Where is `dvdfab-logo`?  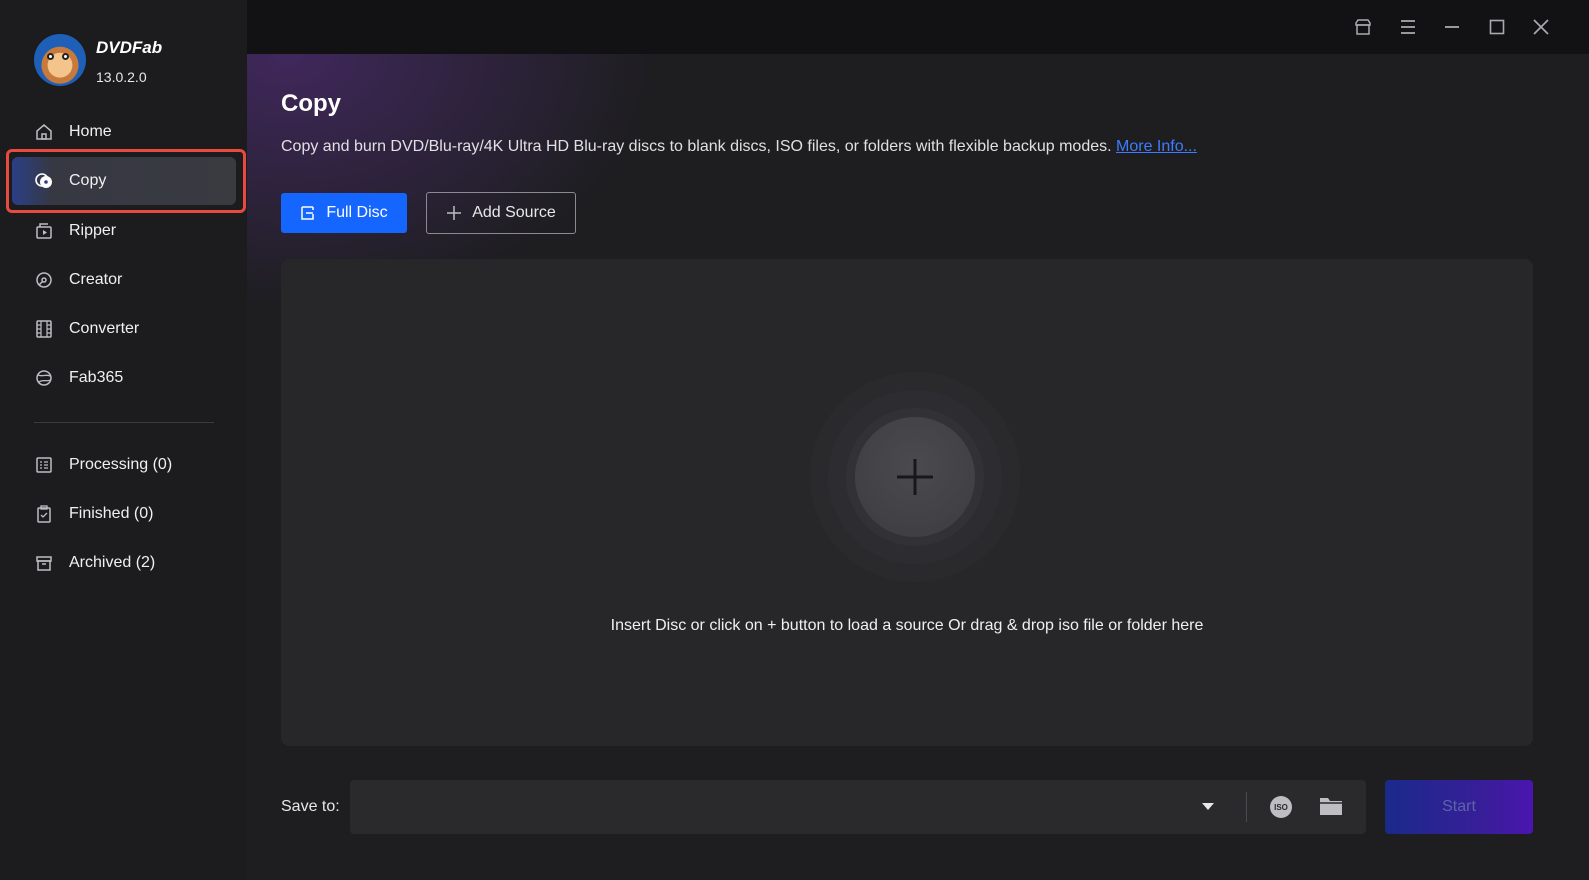 dvdfab-logo is located at coordinates (60, 60).